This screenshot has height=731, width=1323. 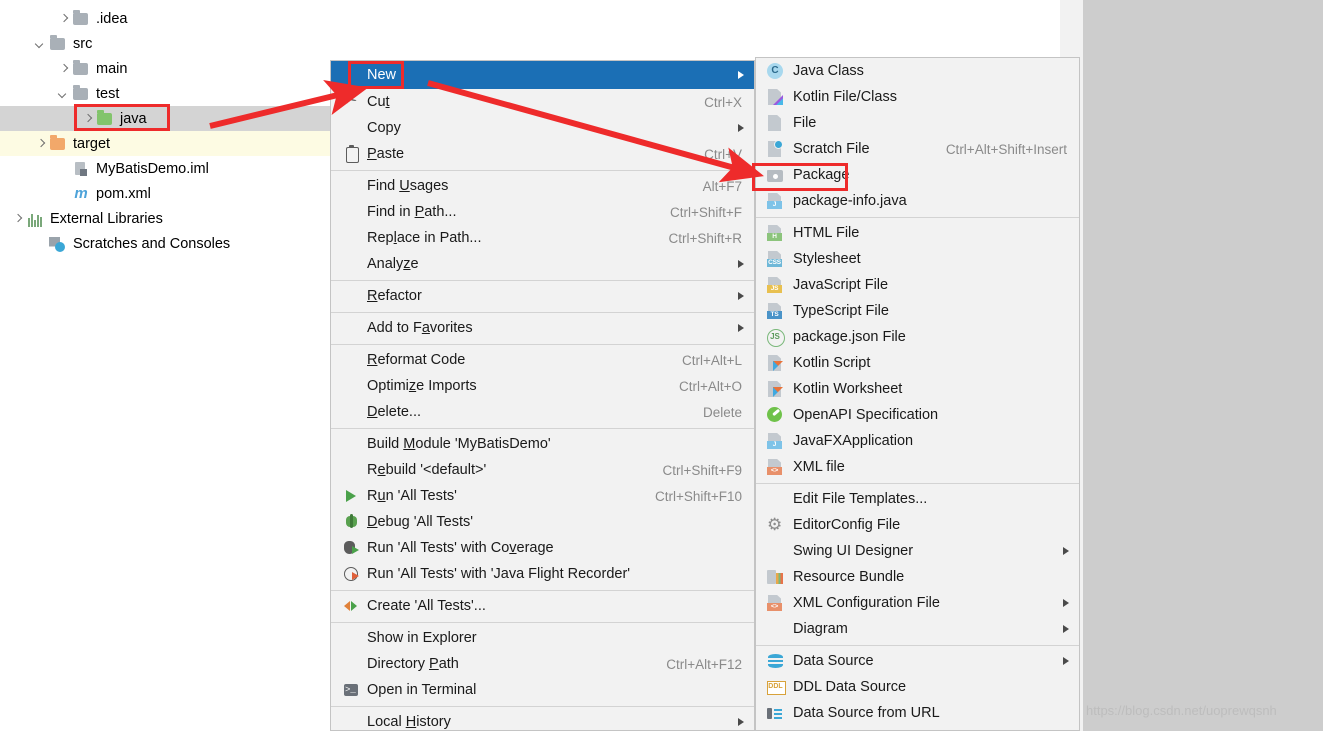 What do you see at coordinates (542, 238) in the screenshot?
I see `menu-item-replace-in-path: Replace in Path... Ctrl+Shift+R` at bounding box center [542, 238].